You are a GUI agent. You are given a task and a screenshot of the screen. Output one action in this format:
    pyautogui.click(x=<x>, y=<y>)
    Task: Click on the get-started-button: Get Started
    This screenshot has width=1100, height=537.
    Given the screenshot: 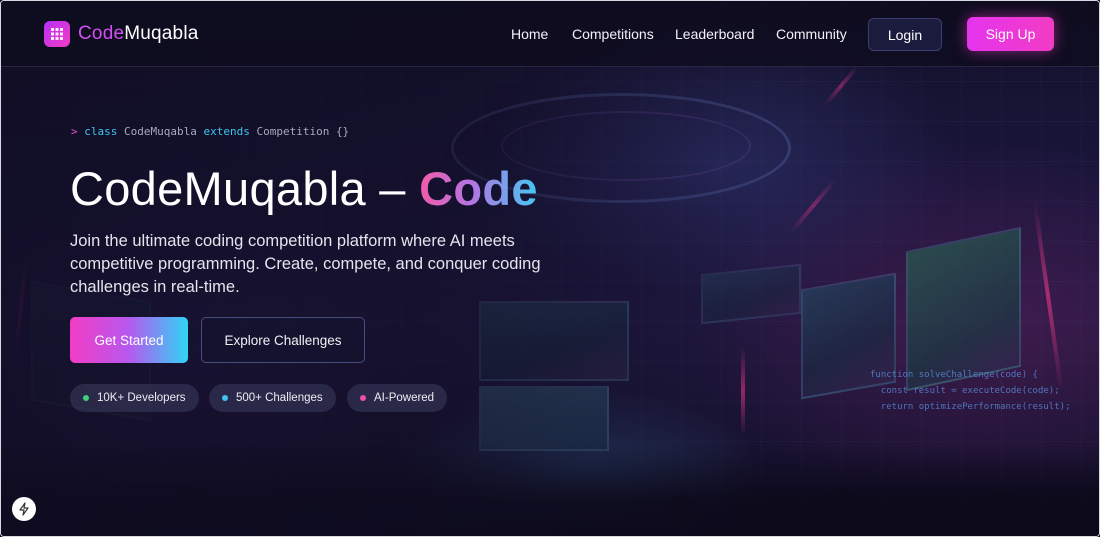 What is the action you would take?
    pyautogui.click(x=129, y=340)
    